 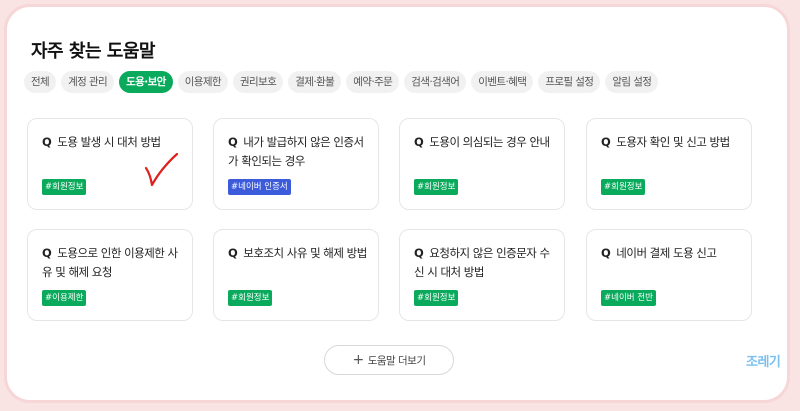 I want to click on faq-card: Q 내가 발급하지 않은 인증서가 확인되는 경우 #네이버 인증서, so click(x=296, y=164).